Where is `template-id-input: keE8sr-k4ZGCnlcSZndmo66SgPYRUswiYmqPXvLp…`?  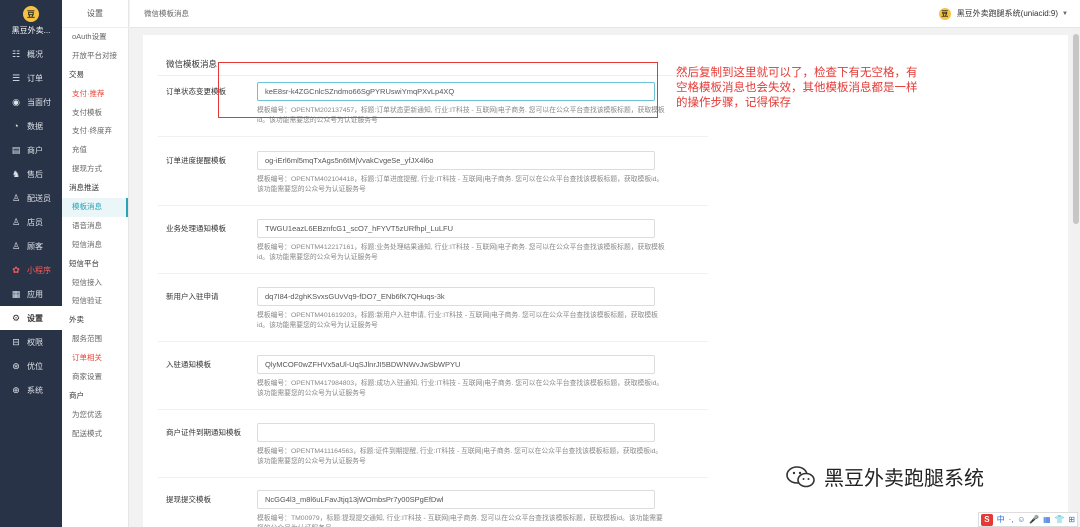 template-id-input: keE8sr-k4ZGCnlcSZndmo66SgPYRUswiYmqPXvLp… is located at coordinates (456, 91).